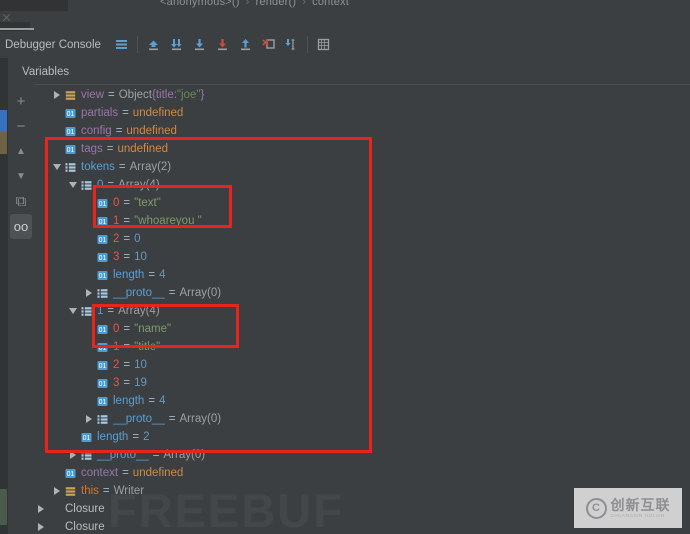 This screenshot has height=534, width=690. Describe the element at coordinates (21, 126) in the screenshot. I see `remove-watch-button: −` at that location.